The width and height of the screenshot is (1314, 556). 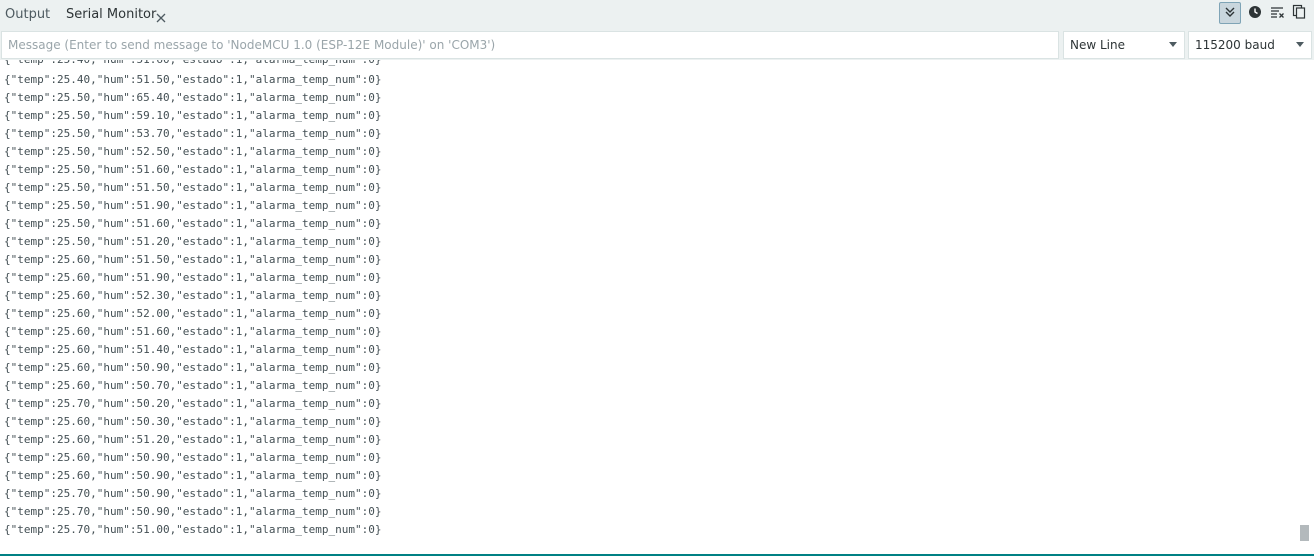 I want to click on timestamp-button, so click(x=1255, y=13).